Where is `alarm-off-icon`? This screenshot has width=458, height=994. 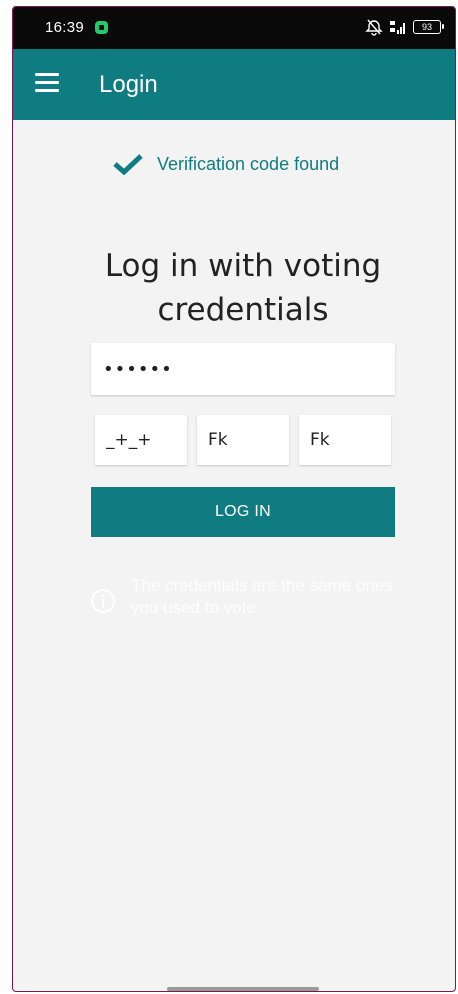 alarm-off-icon is located at coordinates (374, 27).